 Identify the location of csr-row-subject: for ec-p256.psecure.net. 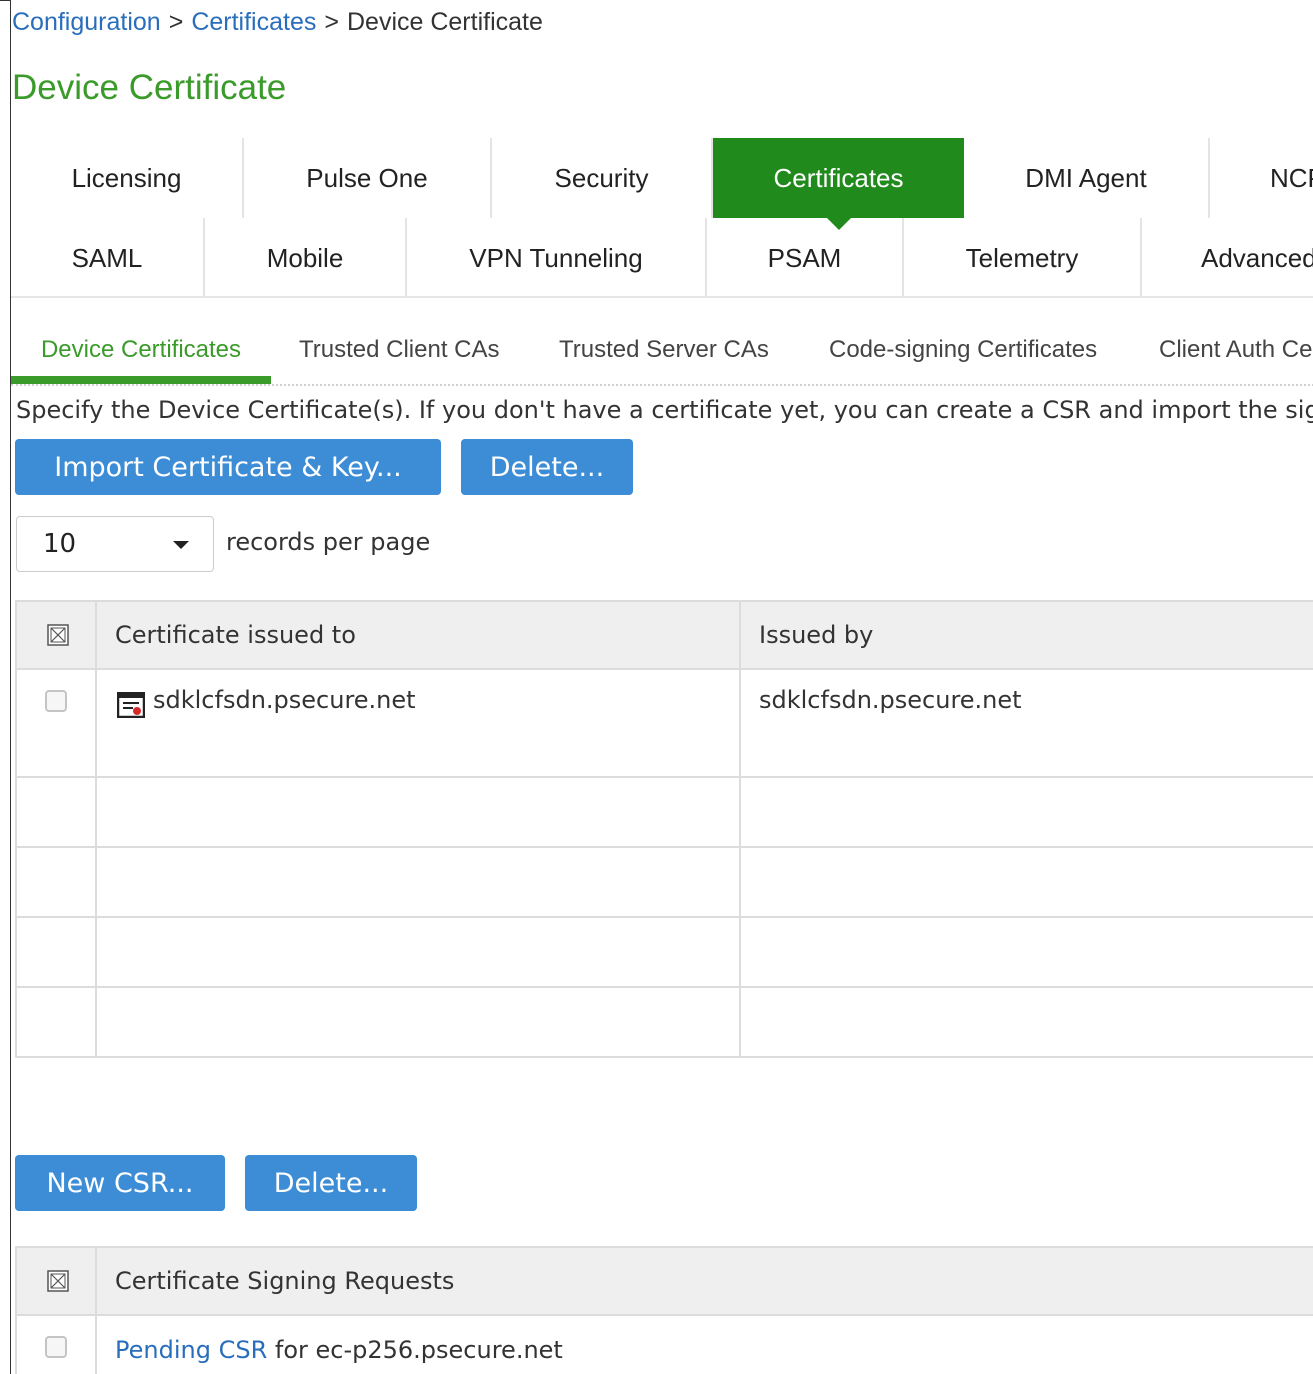
(415, 1350).